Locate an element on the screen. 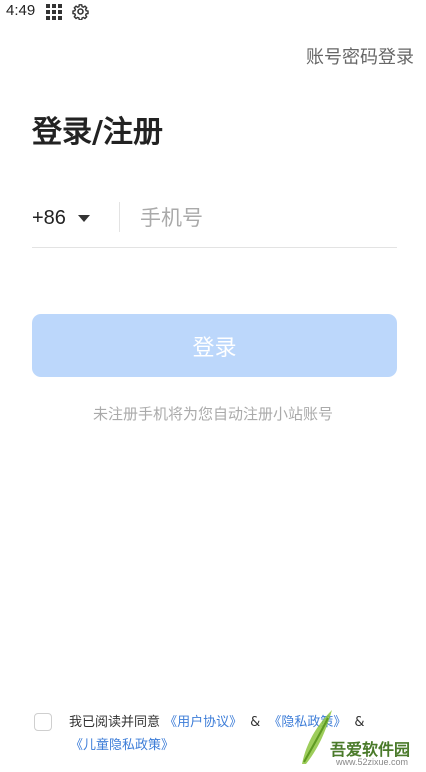 The height and width of the screenshot is (772, 426). privacy-policy-link: 《隐私政策》 is located at coordinates (307, 722).